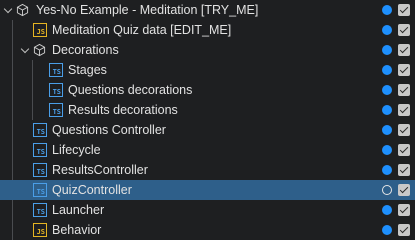 Image resolution: width=415 pixels, height=240 pixels. What do you see at coordinates (207, 170) in the screenshot?
I see `tree-row-results-controller: TS ResultsController` at bounding box center [207, 170].